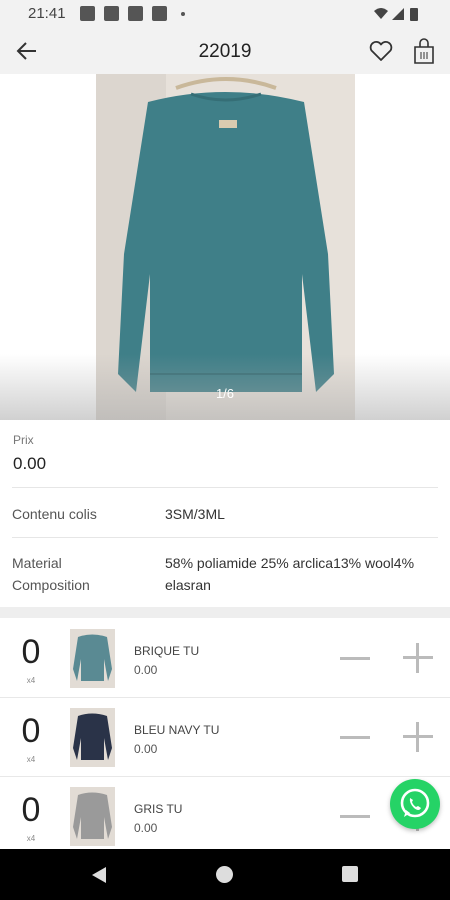 The height and width of the screenshot is (900, 450). Describe the element at coordinates (225, 737) in the screenshot. I see `variant-row: 0 x4 BLEU NAVY TU 0.00` at that location.